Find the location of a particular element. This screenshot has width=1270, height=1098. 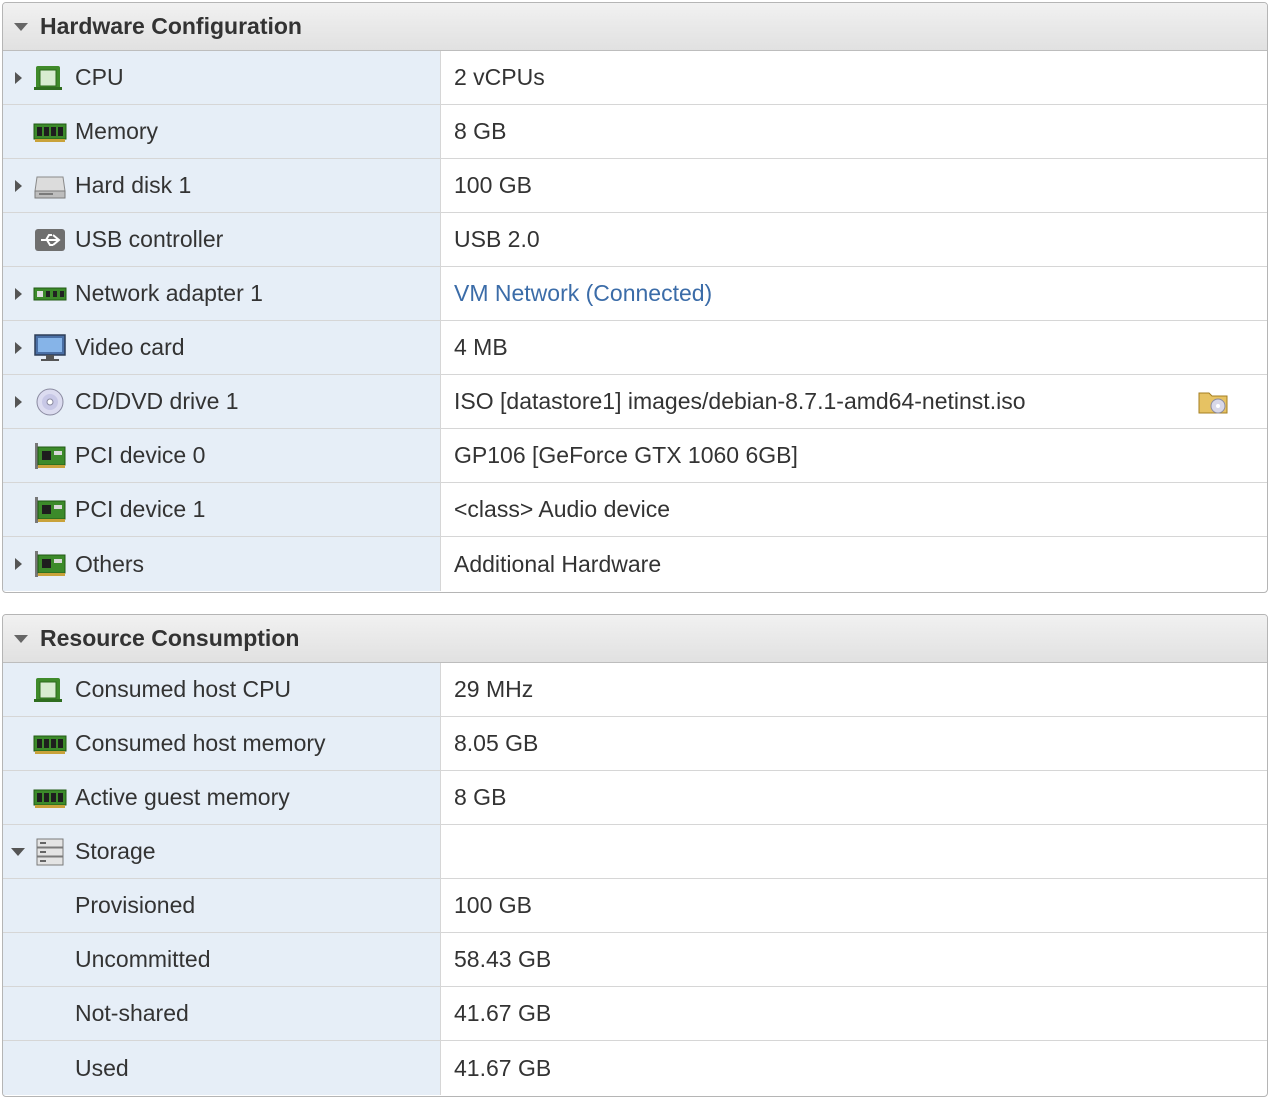

row-label: Provisioned is located at coordinates (135, 905).